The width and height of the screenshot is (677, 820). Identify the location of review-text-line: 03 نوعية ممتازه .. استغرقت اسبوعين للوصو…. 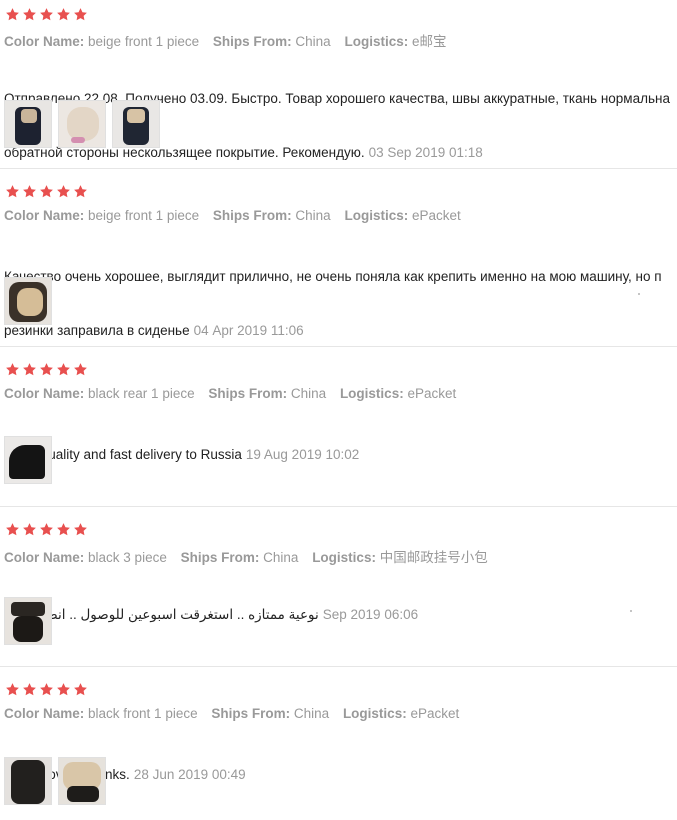
(340, 615).